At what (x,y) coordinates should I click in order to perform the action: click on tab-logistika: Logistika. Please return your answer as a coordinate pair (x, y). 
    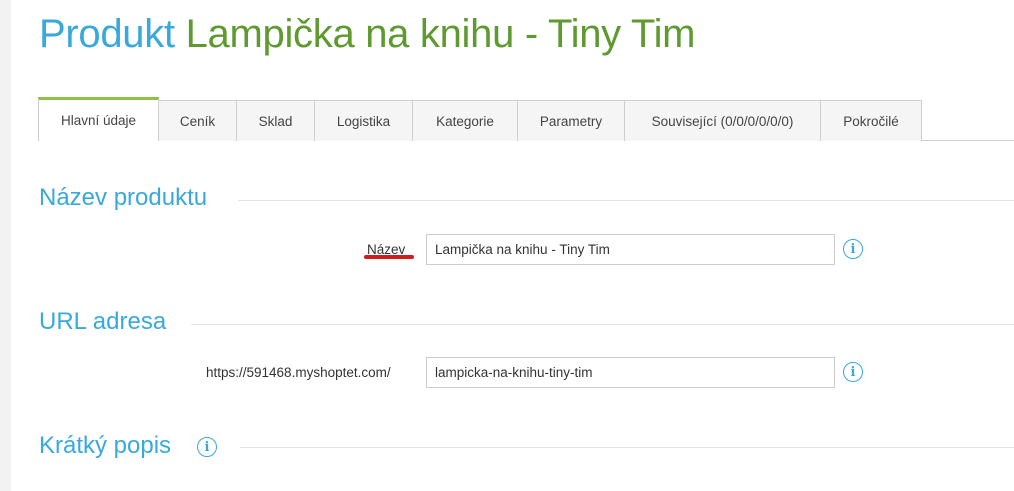
    Looking at the image, I should click on (364, 120).